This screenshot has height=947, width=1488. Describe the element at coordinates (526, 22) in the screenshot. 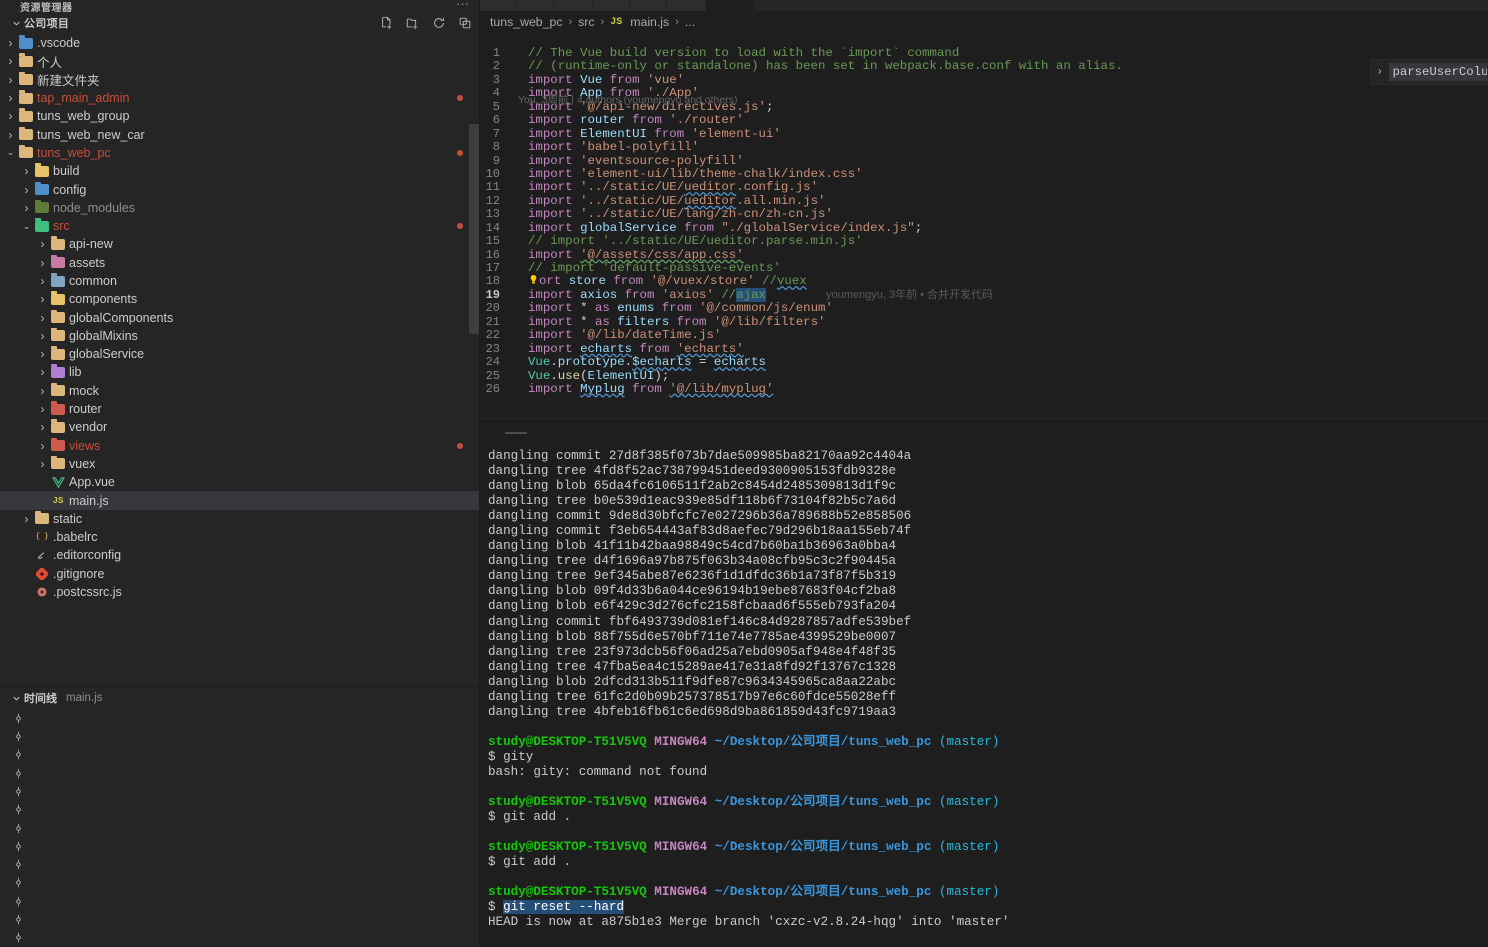

I see `breadcrumb-item: tuns_web_pc` at that location.